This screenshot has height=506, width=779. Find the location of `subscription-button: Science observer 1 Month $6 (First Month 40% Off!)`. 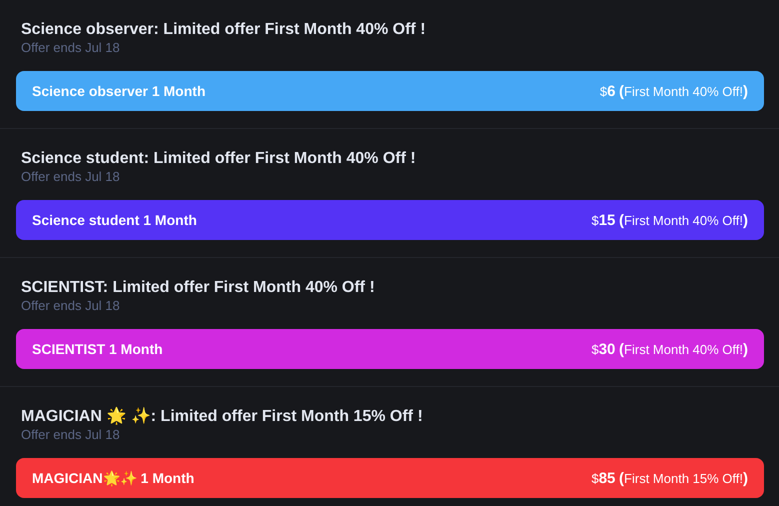

subscription-button: Science observer 1 Month $6 (First Month 40% Off!) is located at coordinates (390, 91).